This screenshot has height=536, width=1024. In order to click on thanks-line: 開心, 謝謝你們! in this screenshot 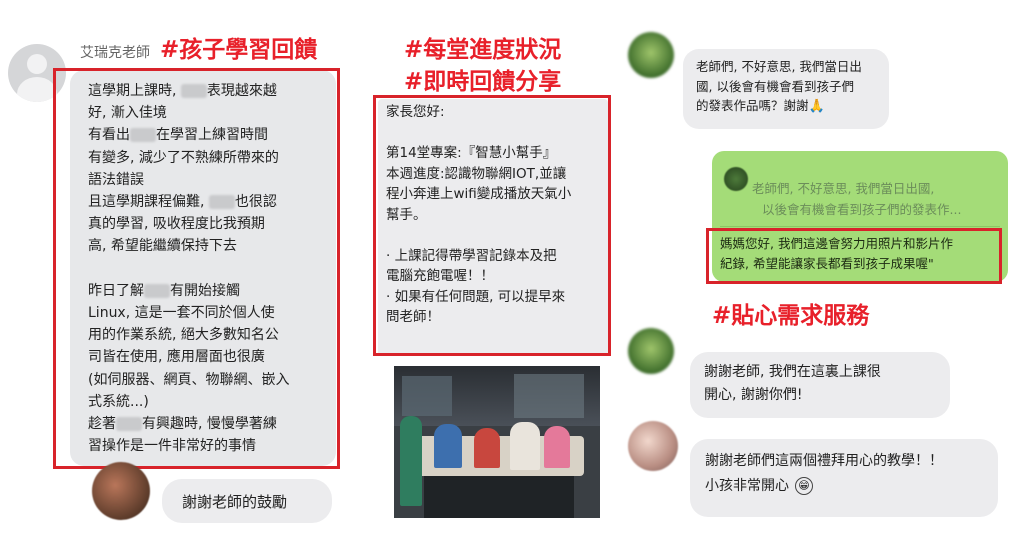, I will do `click(753, 395)`.